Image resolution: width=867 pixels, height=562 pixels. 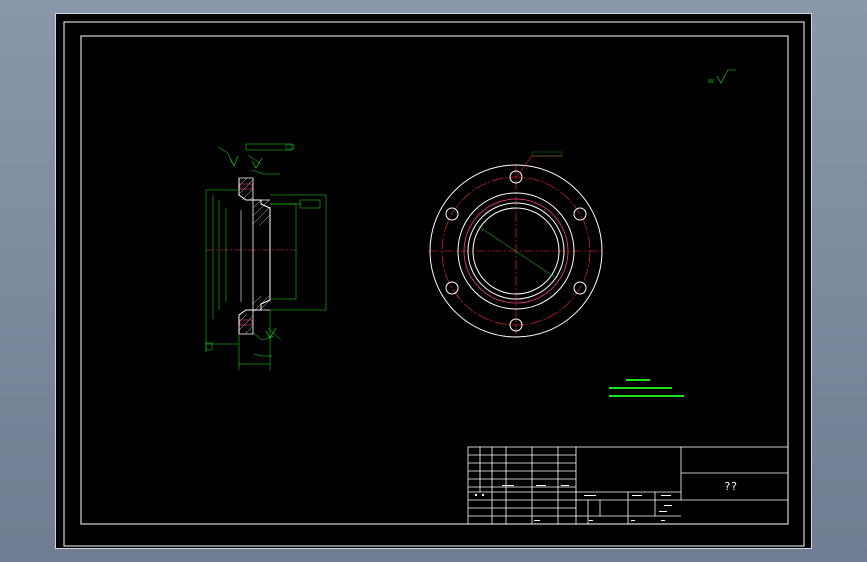 What do you see at coordinates (290, 147) in the screenshot?
I see `section-dim-text` at bounding box center [290, 147].